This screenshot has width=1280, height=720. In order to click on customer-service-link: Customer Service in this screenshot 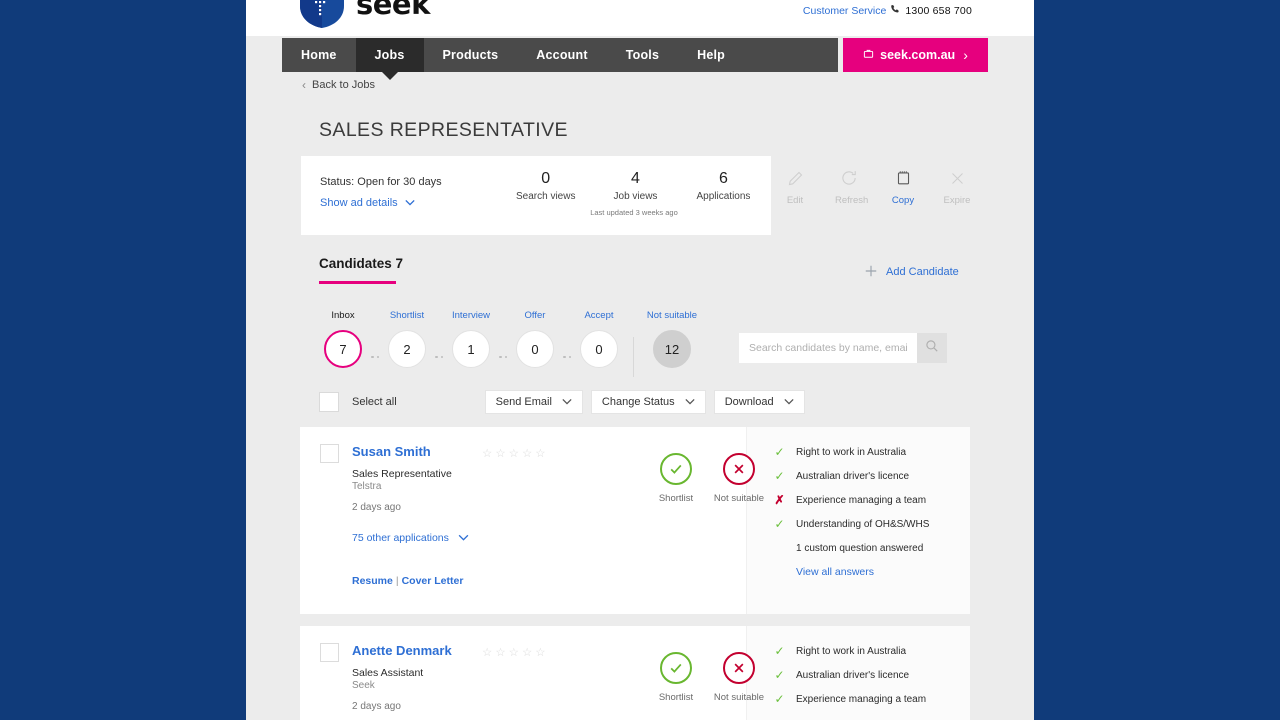, I will do `click(844, 11)`.